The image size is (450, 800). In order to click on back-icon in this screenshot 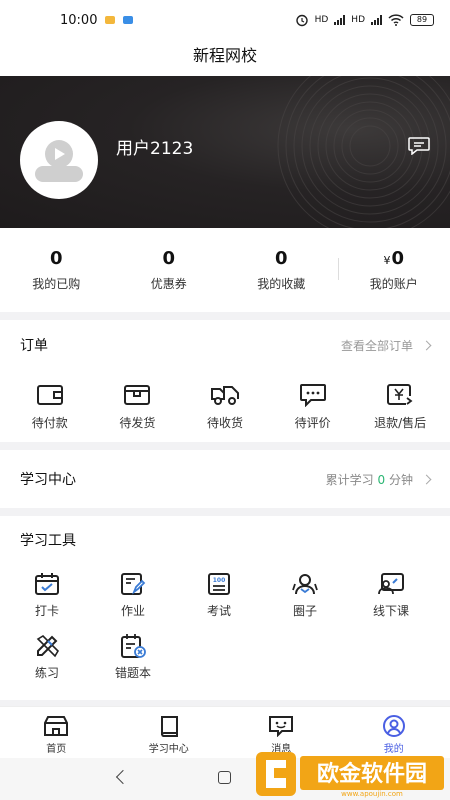, I will do `click(123, 777)`.